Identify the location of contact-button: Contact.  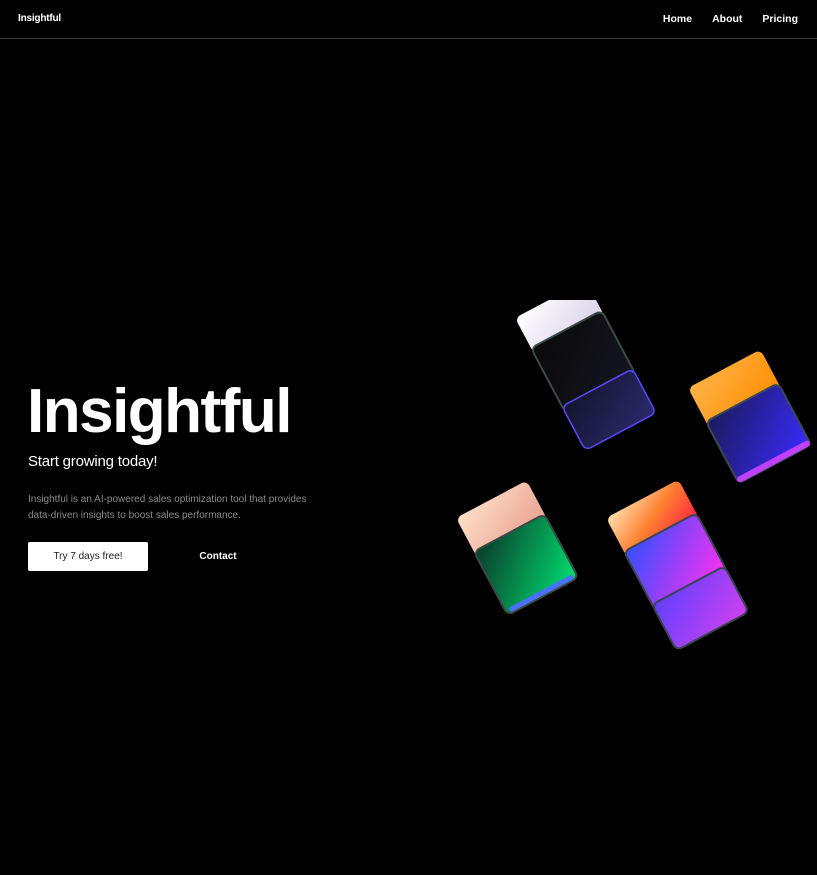
(218, 556).